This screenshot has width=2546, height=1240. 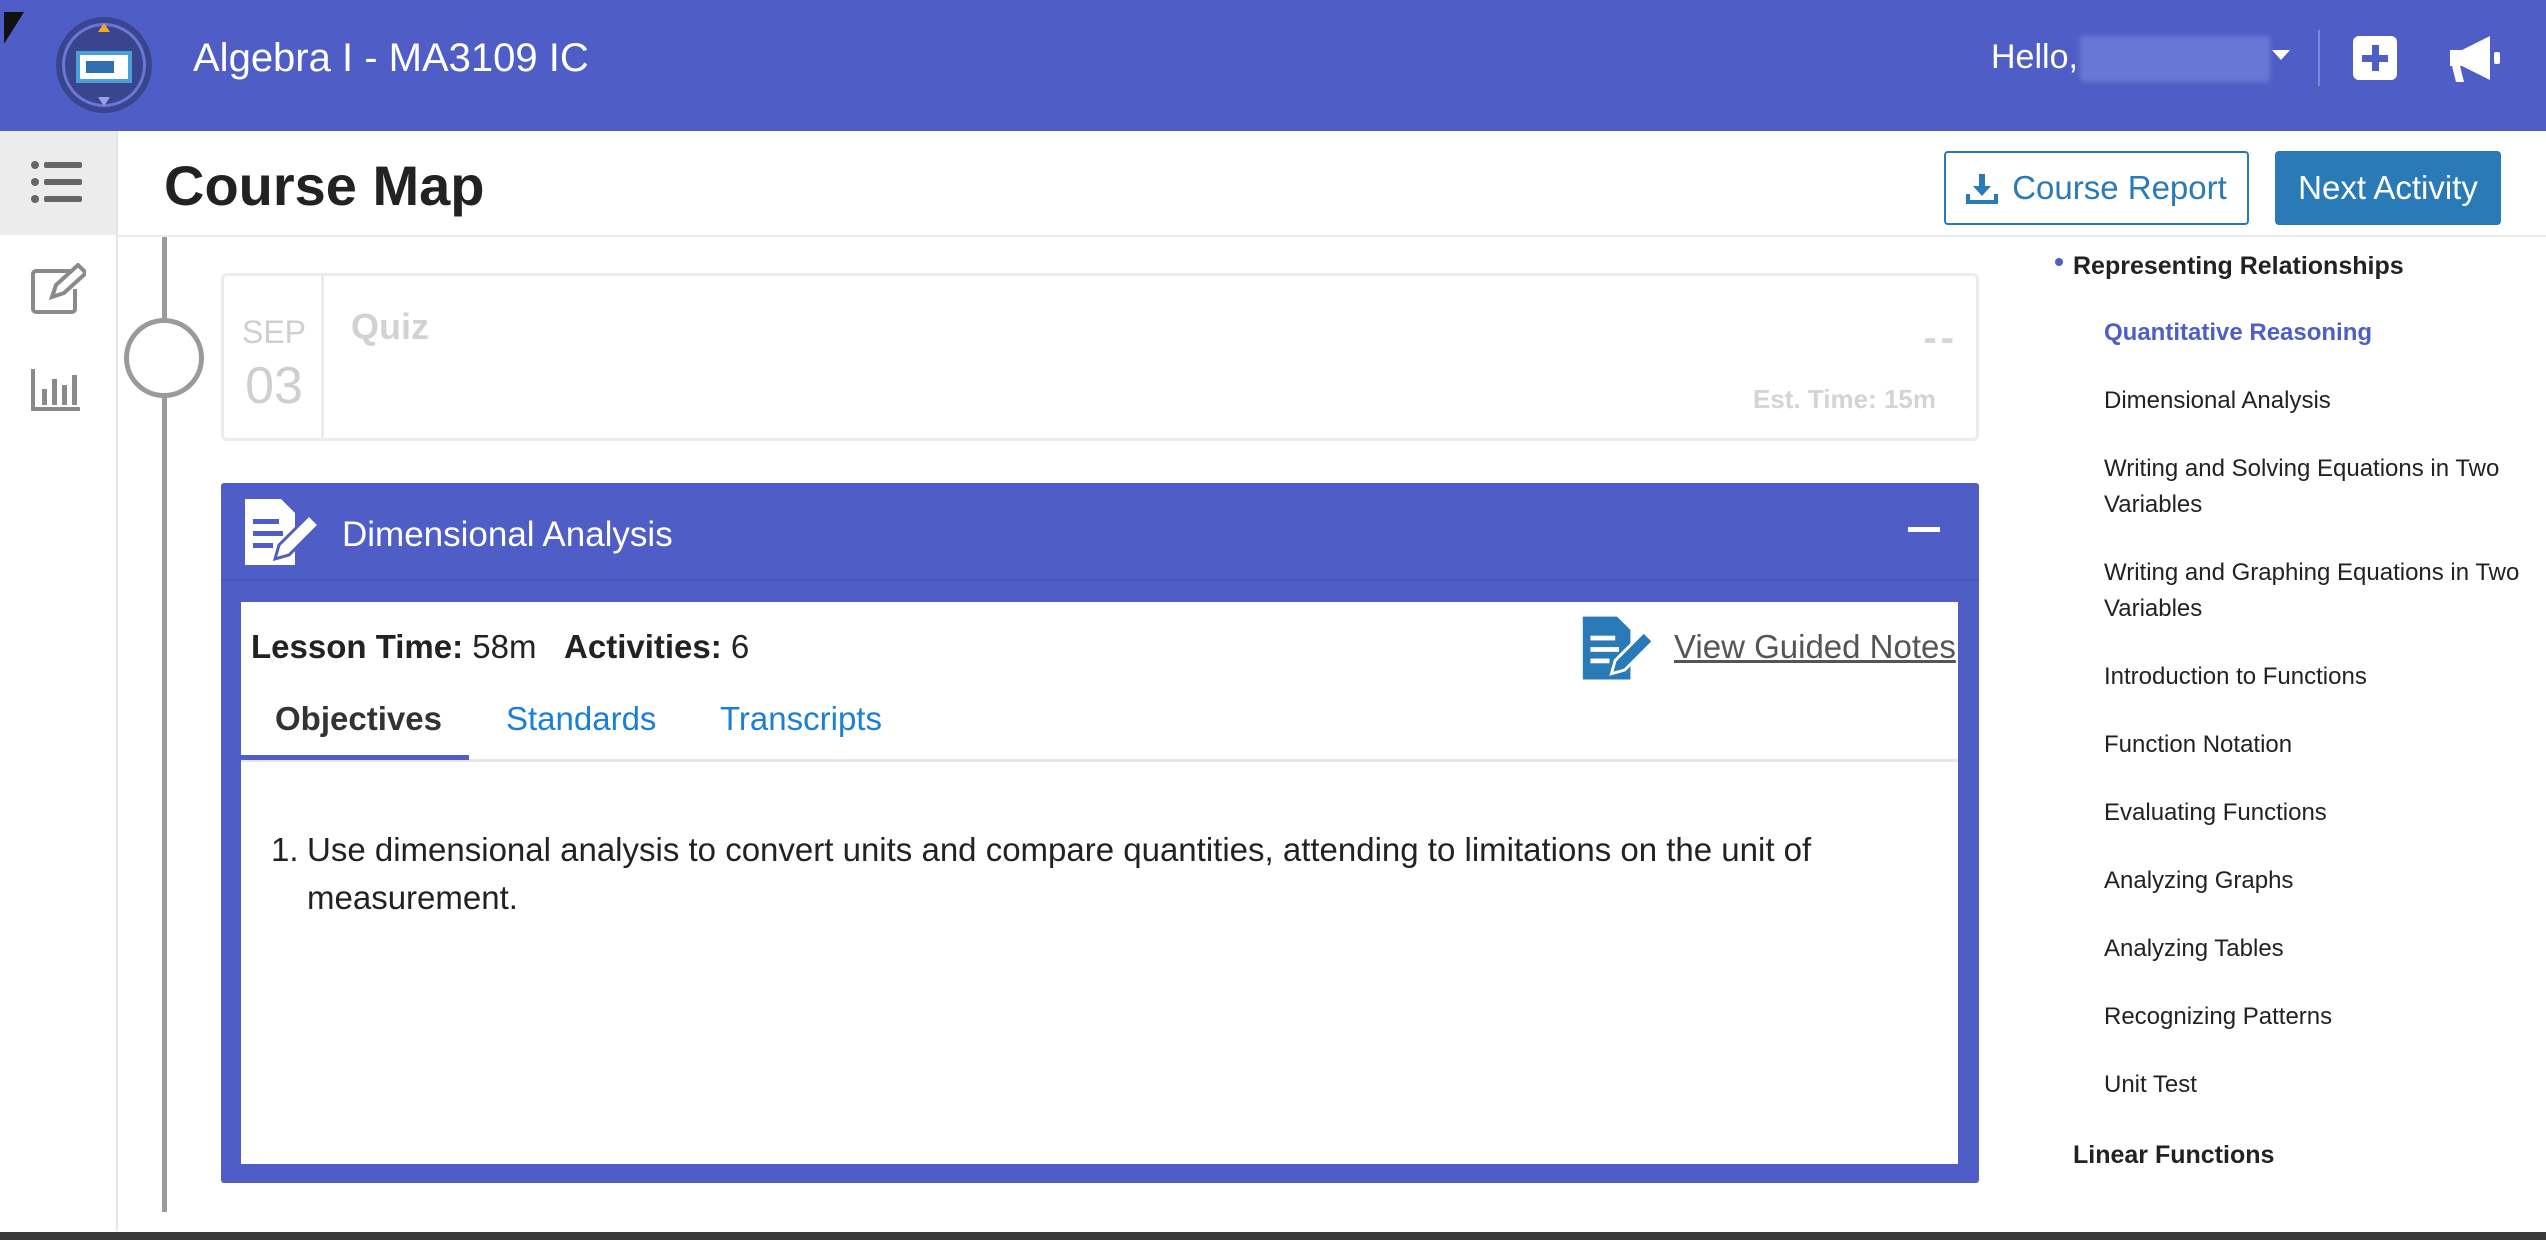 I want to click on greeting: Hello,, so click(x=2034, y=57).